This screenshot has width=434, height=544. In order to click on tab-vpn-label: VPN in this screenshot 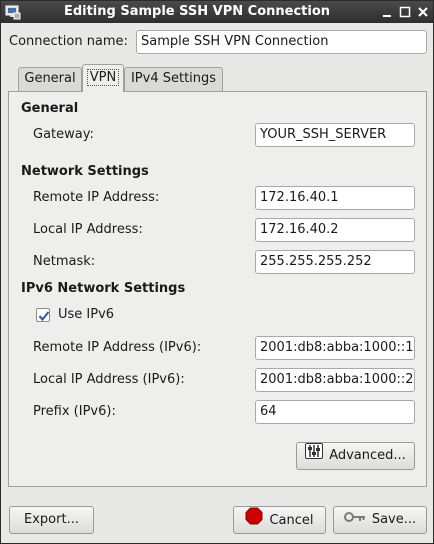, I will do `click(103, 77)`.